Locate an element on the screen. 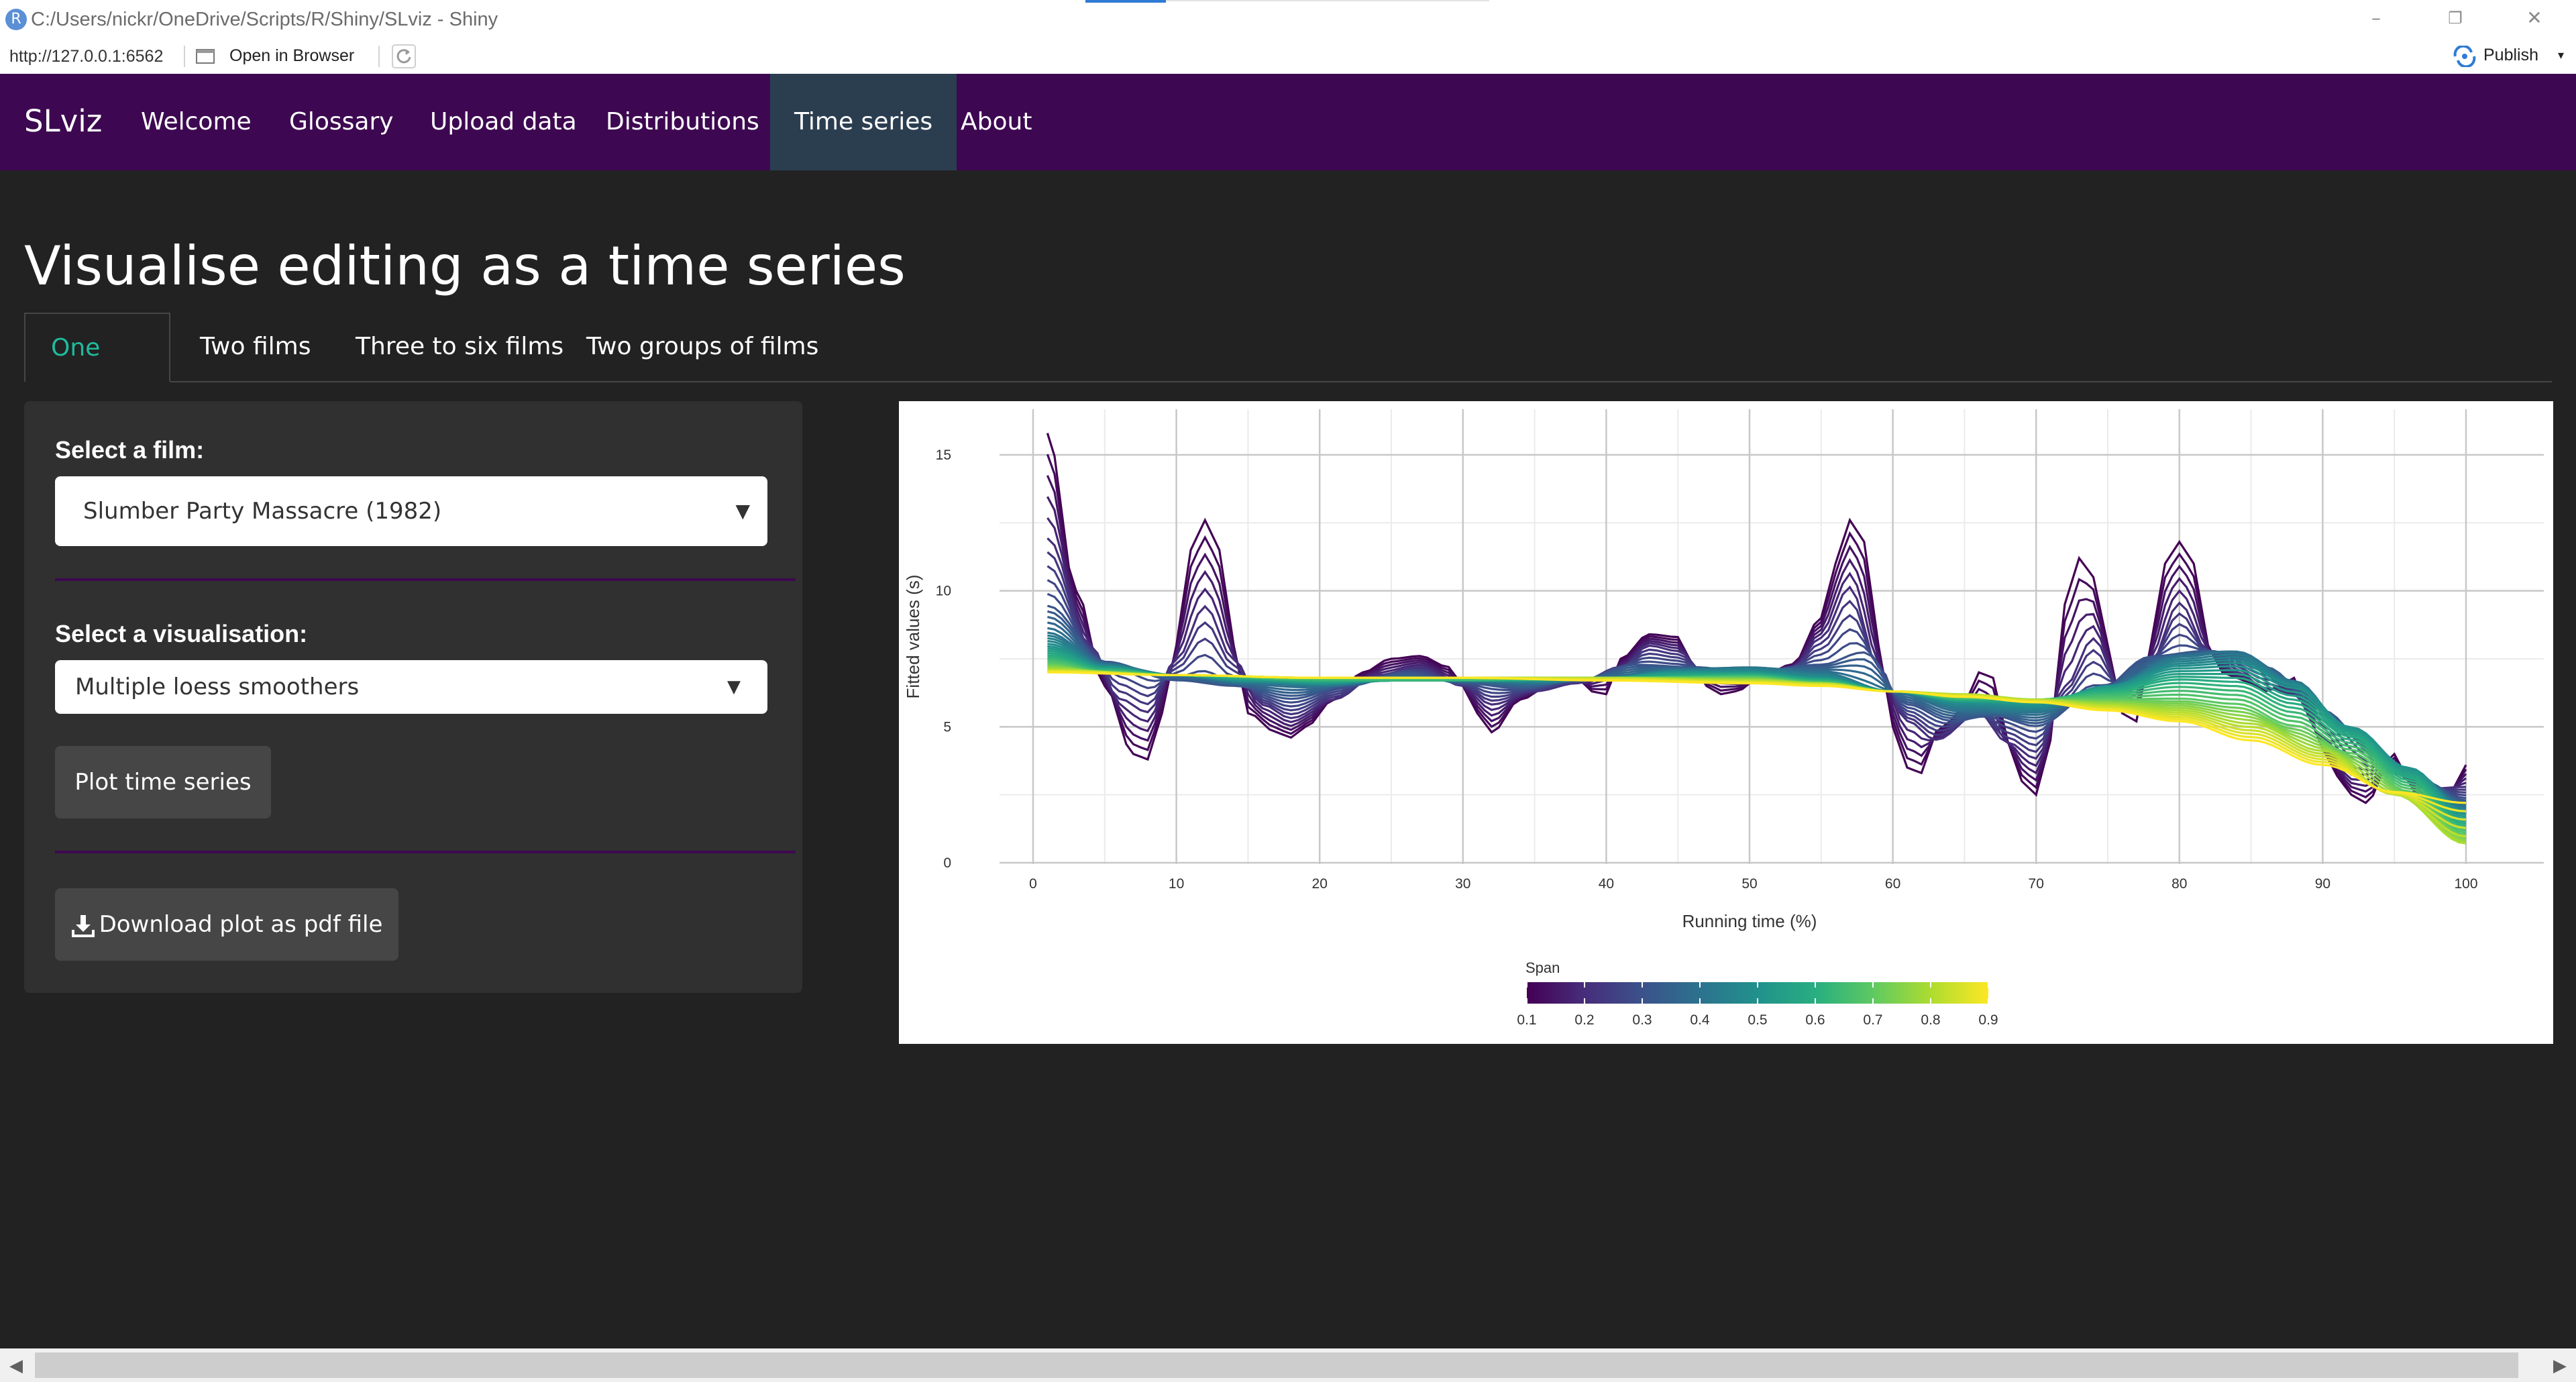  horizontal-scrollbar: ◀ ▶ is located at coordinates (1288, 1365).